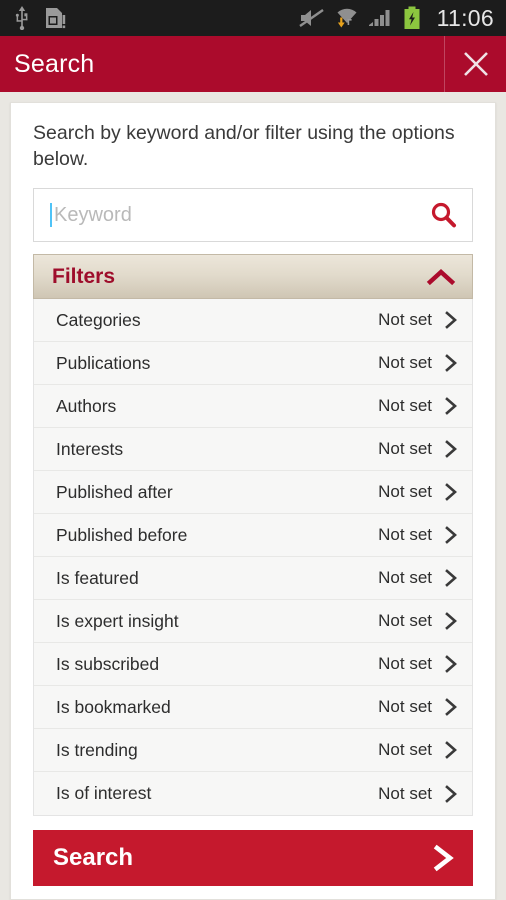  What do you see at coordinates (253, 794) in the screenshot?
I see `filter-row-is-of-interest: Is of interest Not set` at bounding box center [253, 794].